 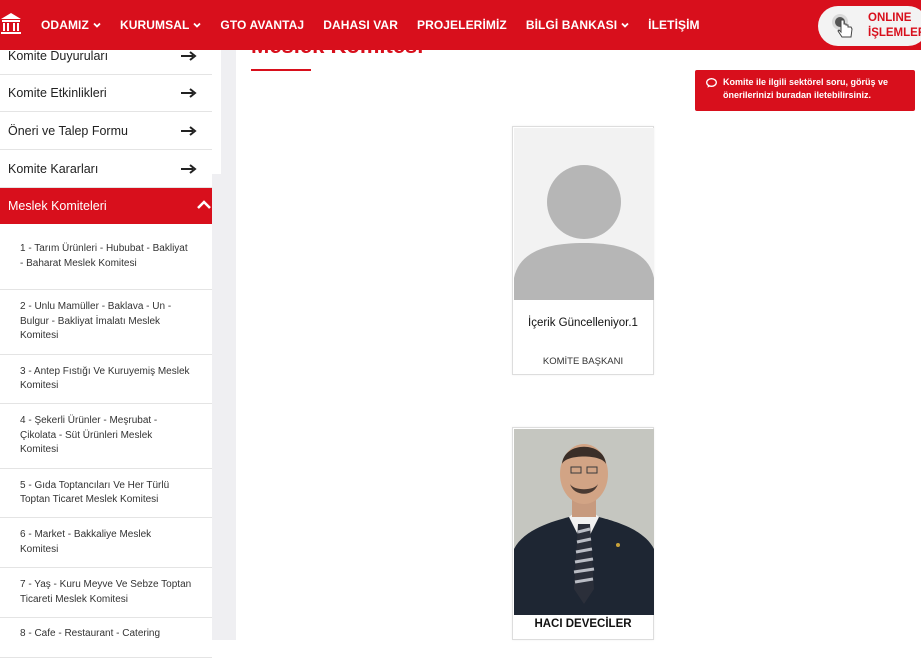 I want to click on nav-item-label: ODAMIZ, so click(x=65, y=25).